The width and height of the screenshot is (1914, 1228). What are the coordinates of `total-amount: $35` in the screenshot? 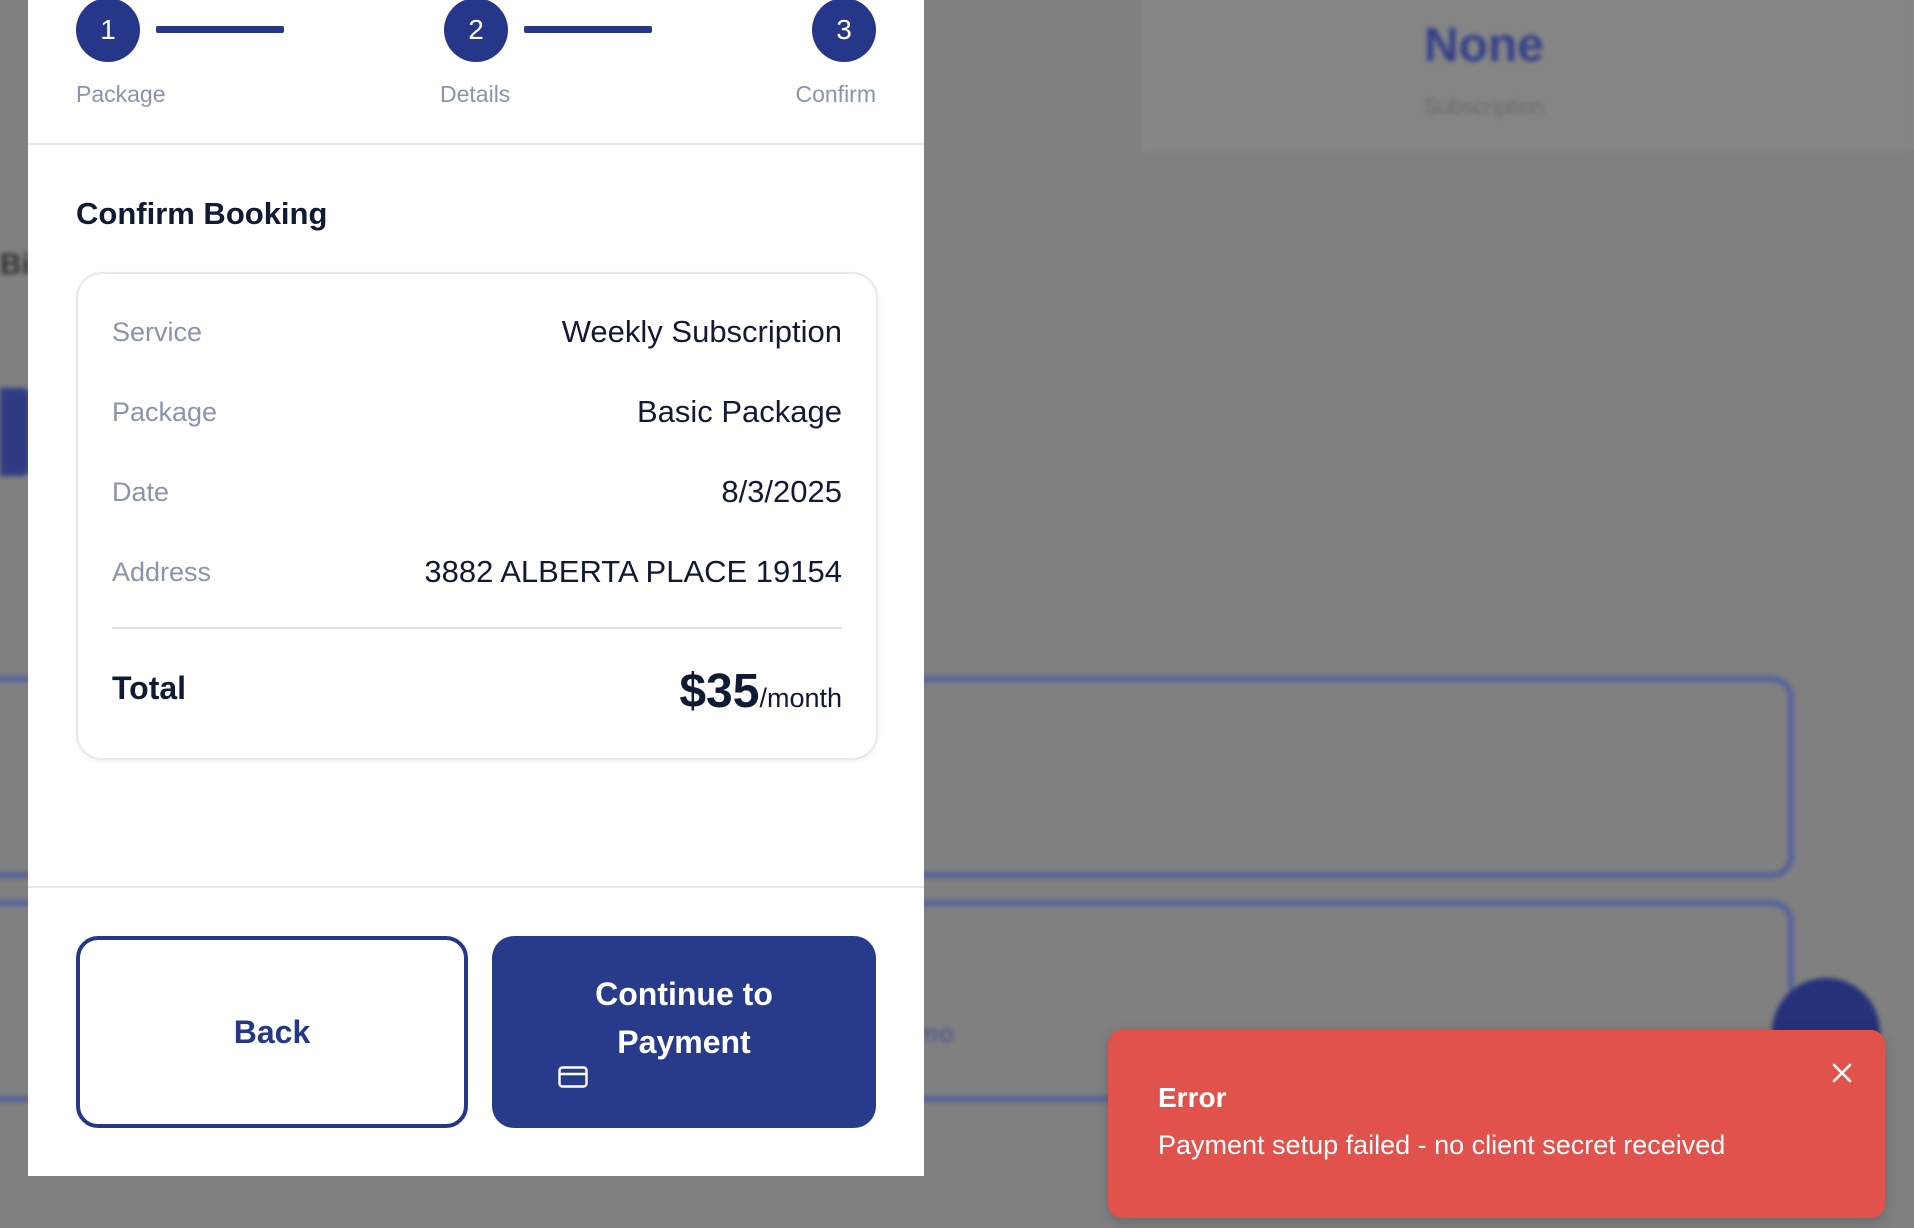 It's located at (719, 691).